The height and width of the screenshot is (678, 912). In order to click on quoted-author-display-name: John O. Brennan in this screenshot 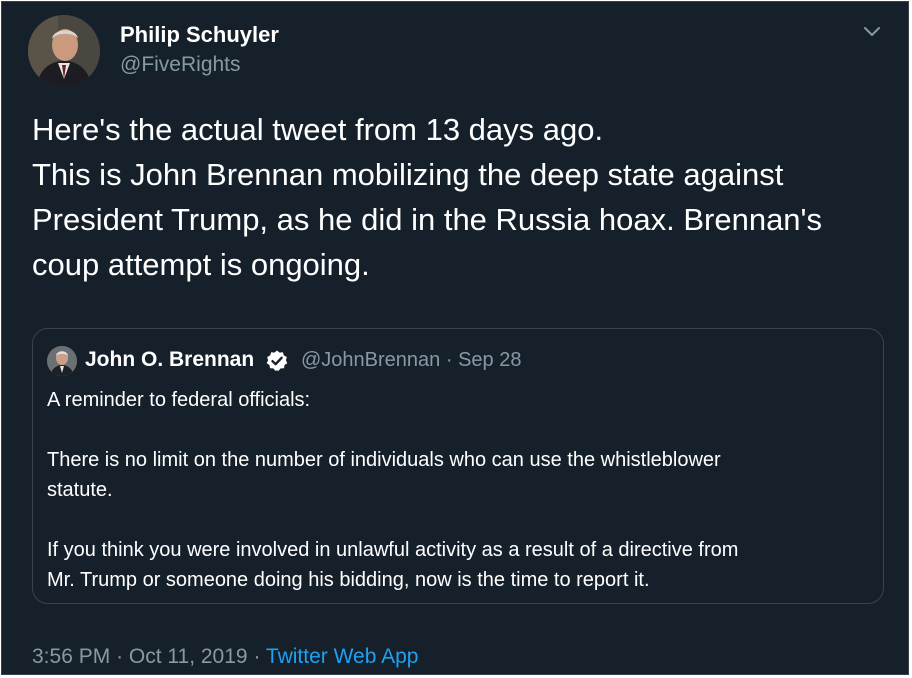, I will do `click(170, 359)`.